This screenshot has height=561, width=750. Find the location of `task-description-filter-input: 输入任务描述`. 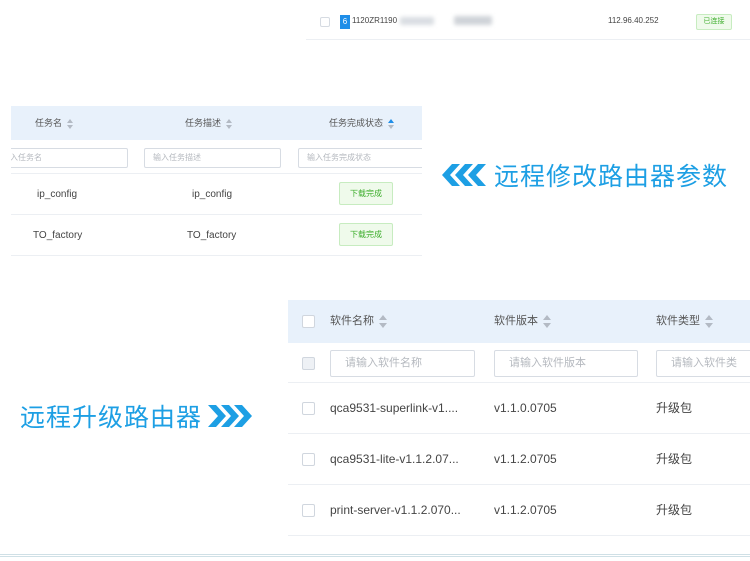

task-description-filter-input: 输入任务描述 is located at coordinates (212, 158).